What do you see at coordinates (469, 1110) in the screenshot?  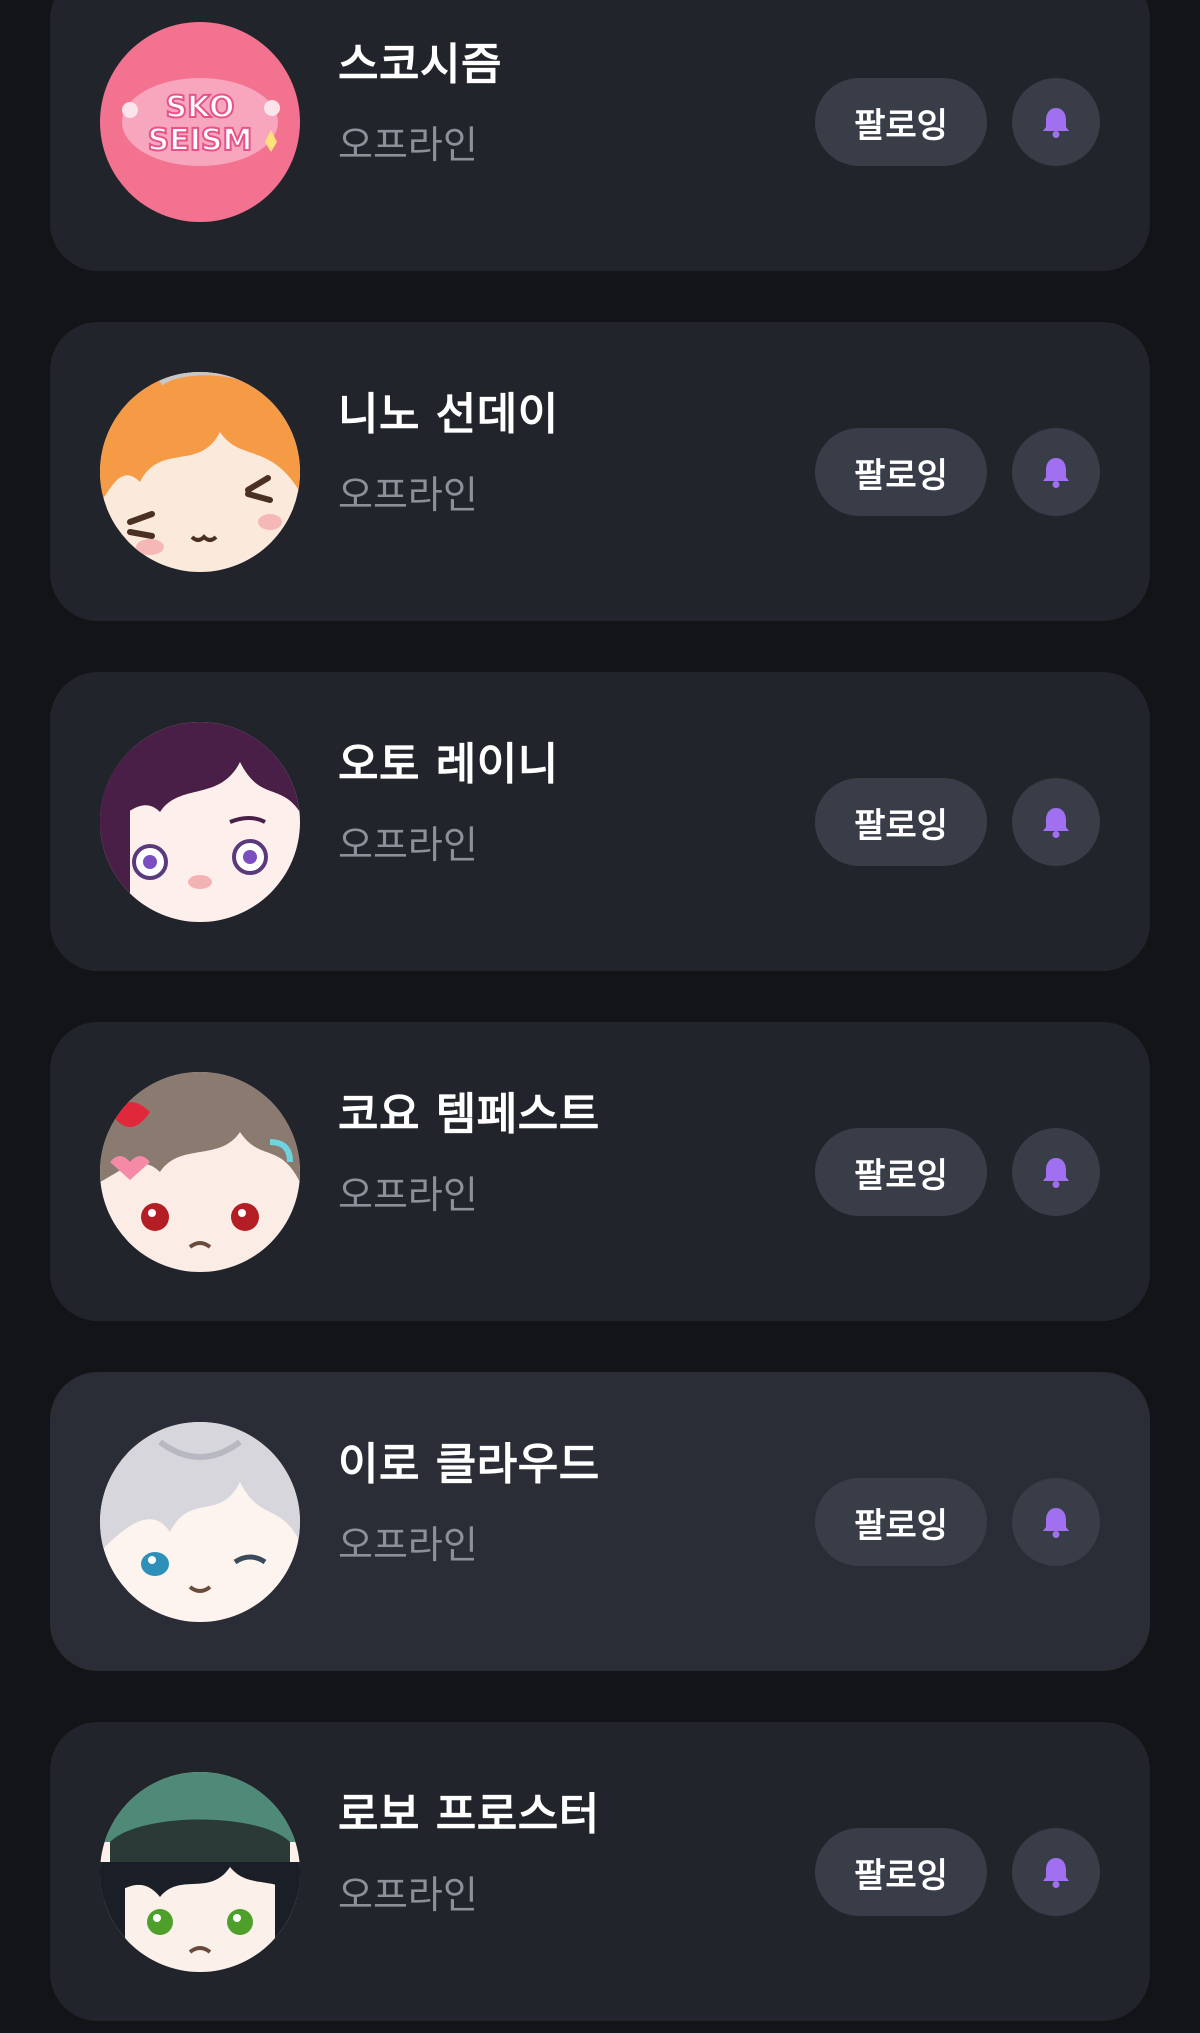 I see `channel-name: 코요 템페스트` at bounding box center [469, 1110].